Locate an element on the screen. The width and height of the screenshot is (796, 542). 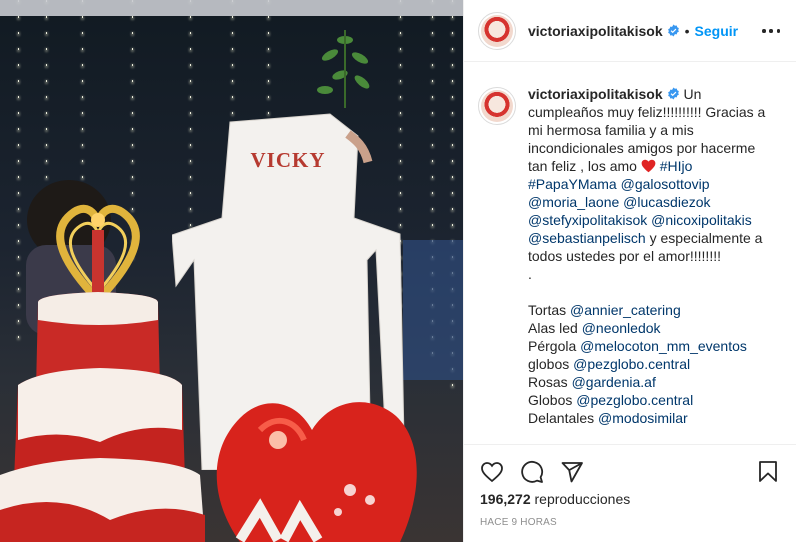
more-horizontal-icon is located at coordinates (771, 31).